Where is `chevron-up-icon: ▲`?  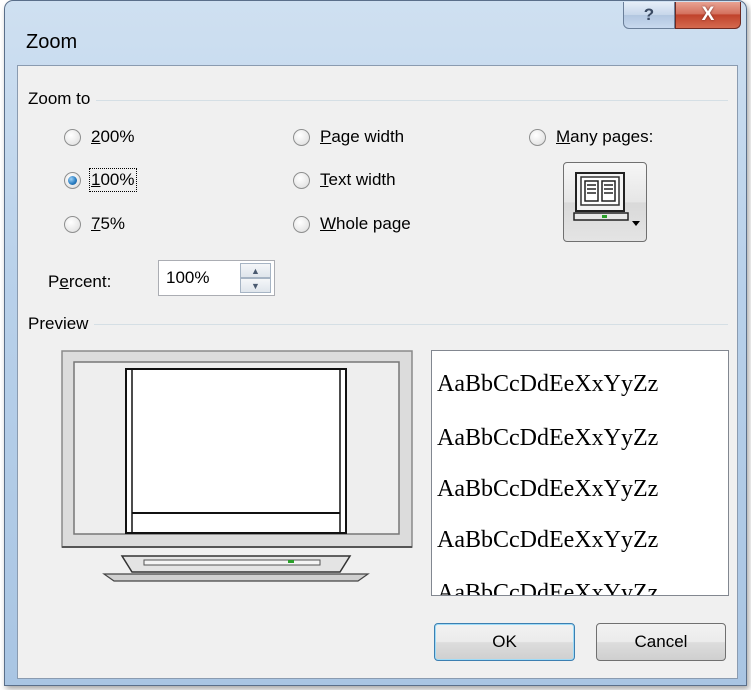
chevron-up-icon: ▲ is located at coordinates (255, 270).